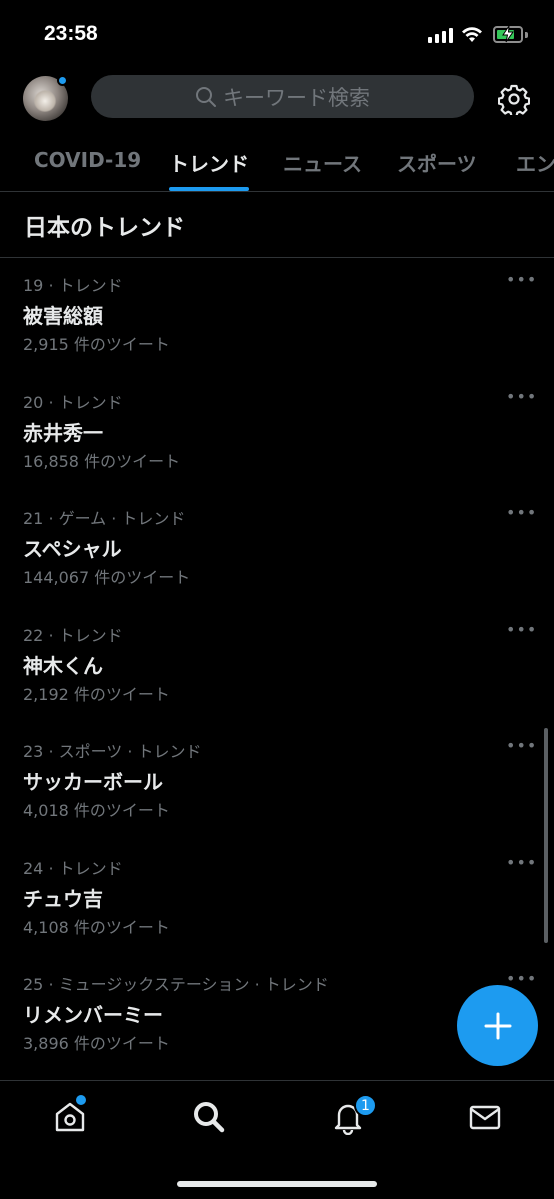 This screenshot has height=1199, width=554. What do you see at coordinates (96, 810) in the screenshot?
I see `trend-tweet-count: 4,018 件のツイート` at bounding box center [96, 810].